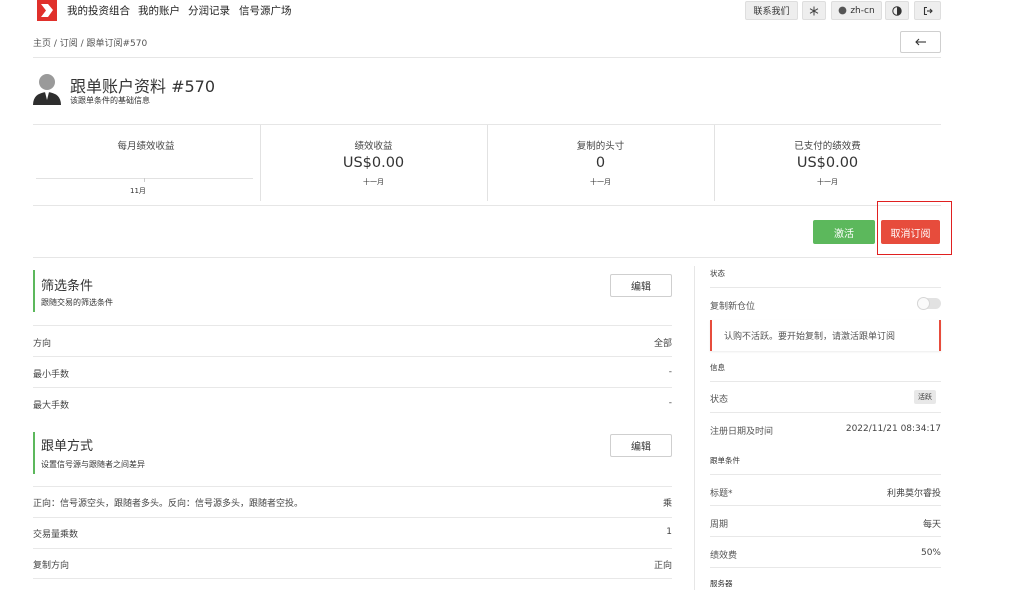  Describe the element at coordinates (914, 228) in the screenshot. I see `highlight-box` at that location.